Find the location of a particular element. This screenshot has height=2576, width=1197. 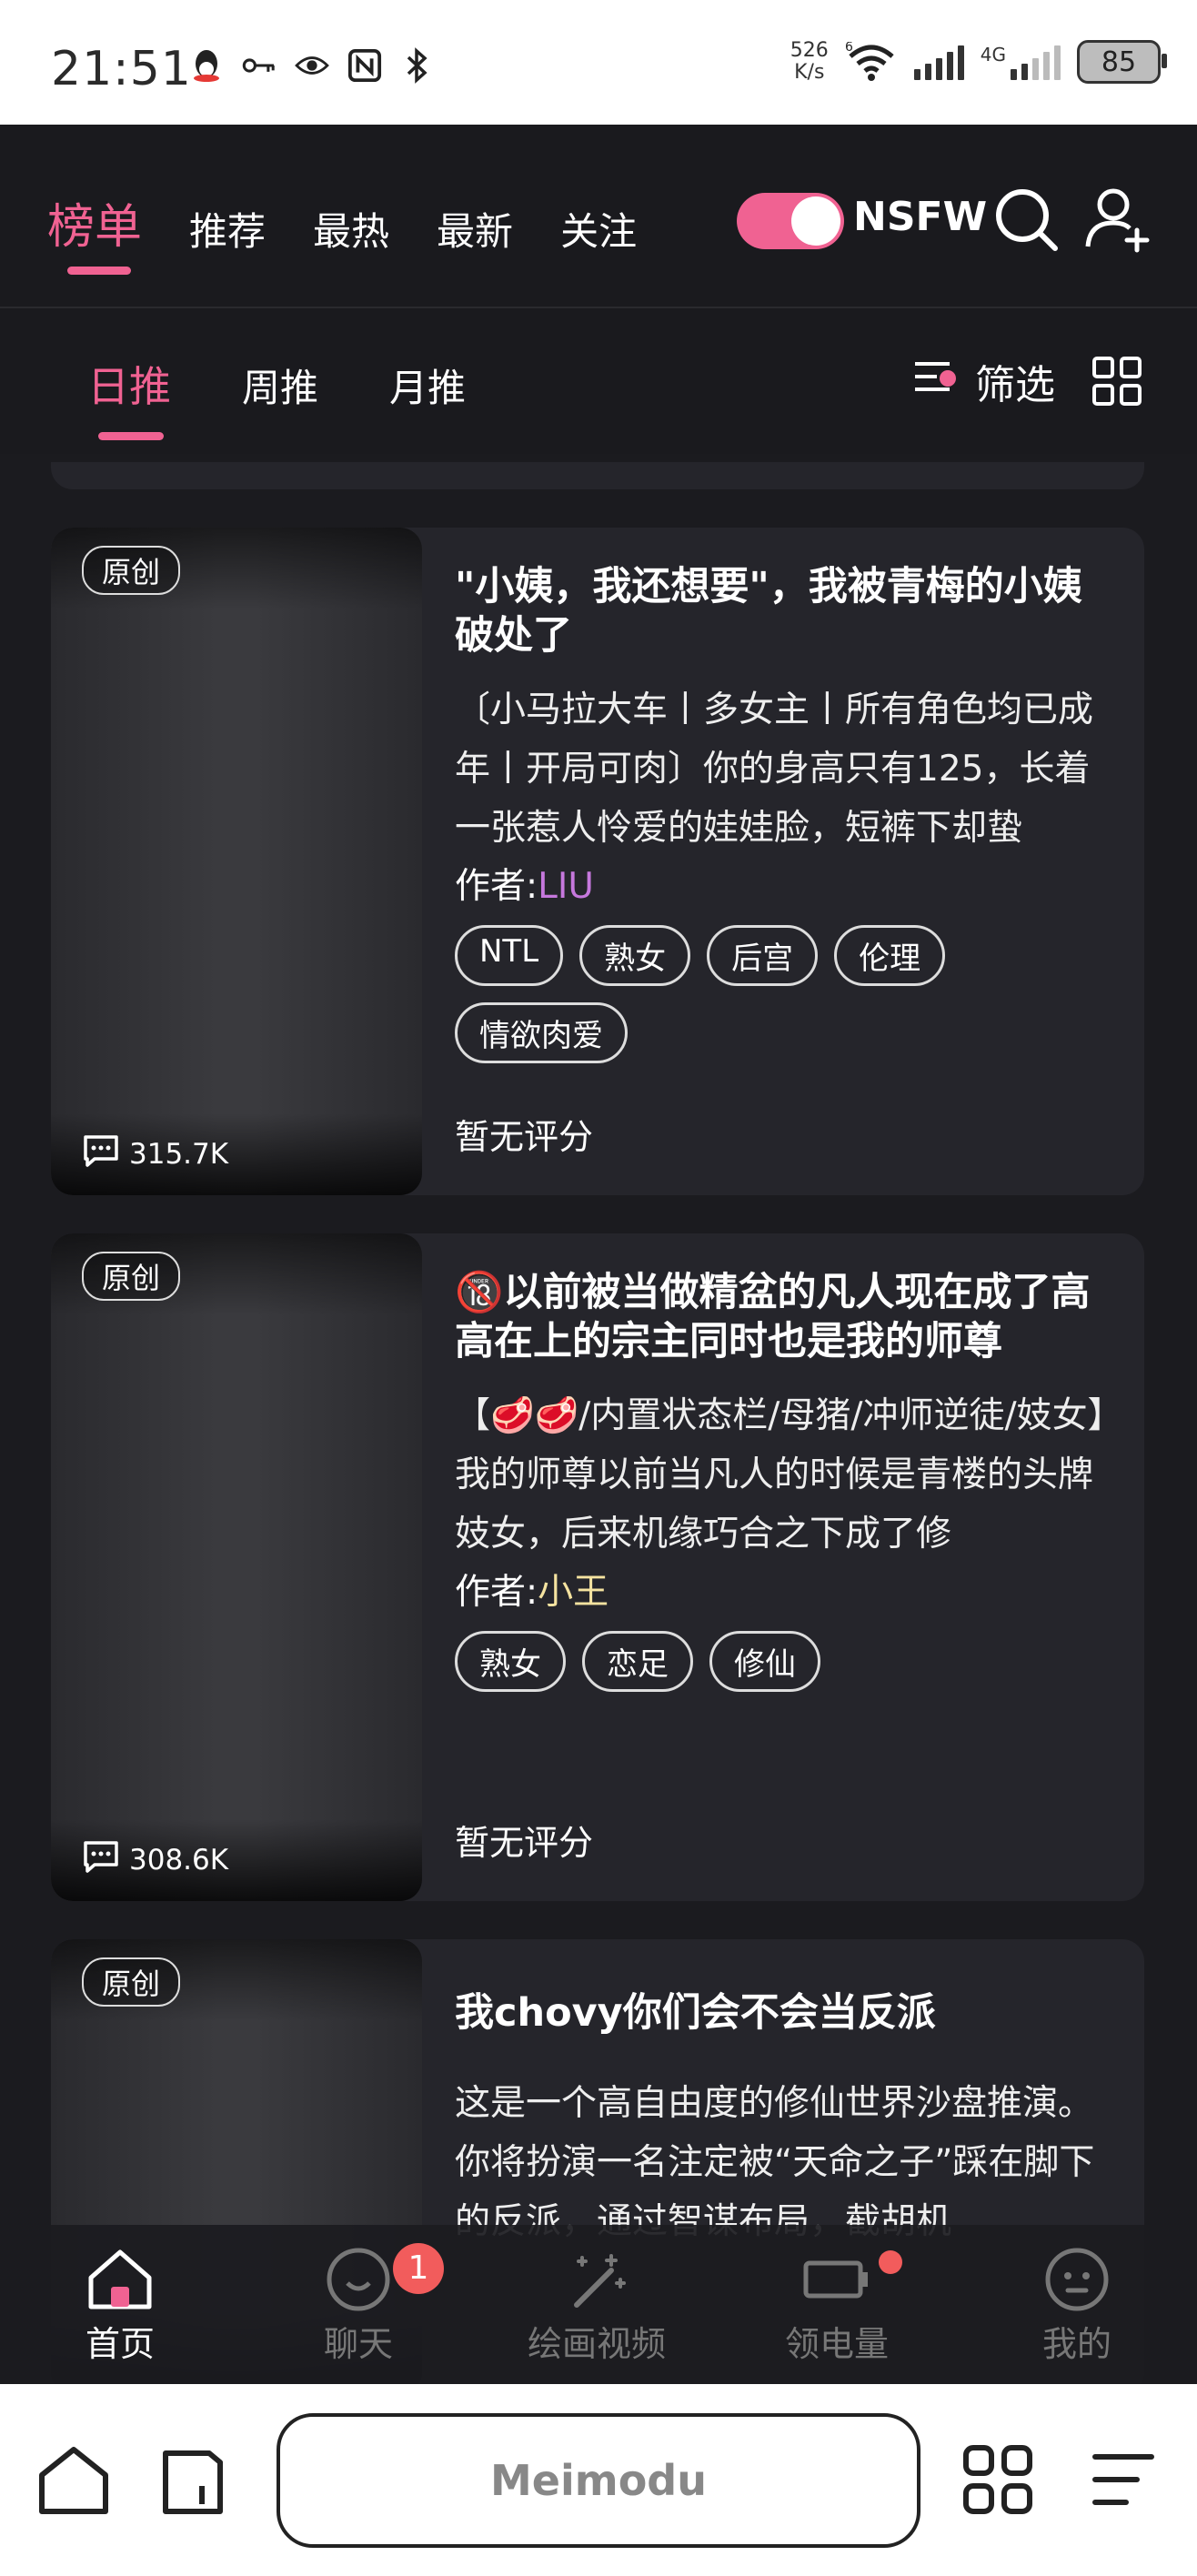

filter-button: 筛选 is located at coordinates (984, 381).